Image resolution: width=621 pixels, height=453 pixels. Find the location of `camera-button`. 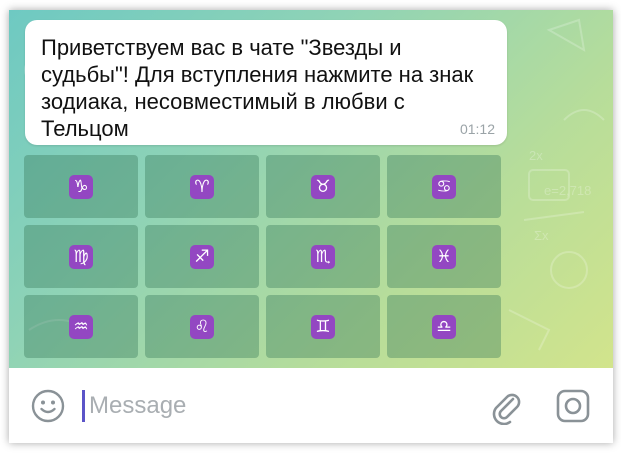

camera-button is located at coordinates (573, 406).